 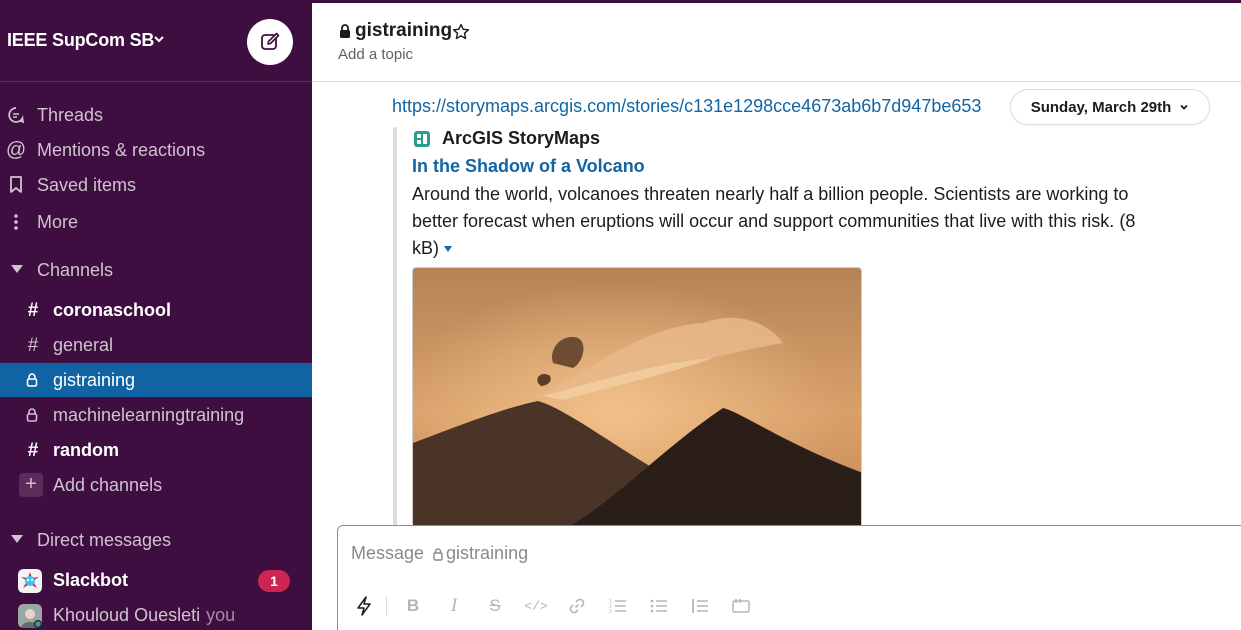 I want to click on message-input-placeholder: Message gistraining, so click(x=439, y=553).